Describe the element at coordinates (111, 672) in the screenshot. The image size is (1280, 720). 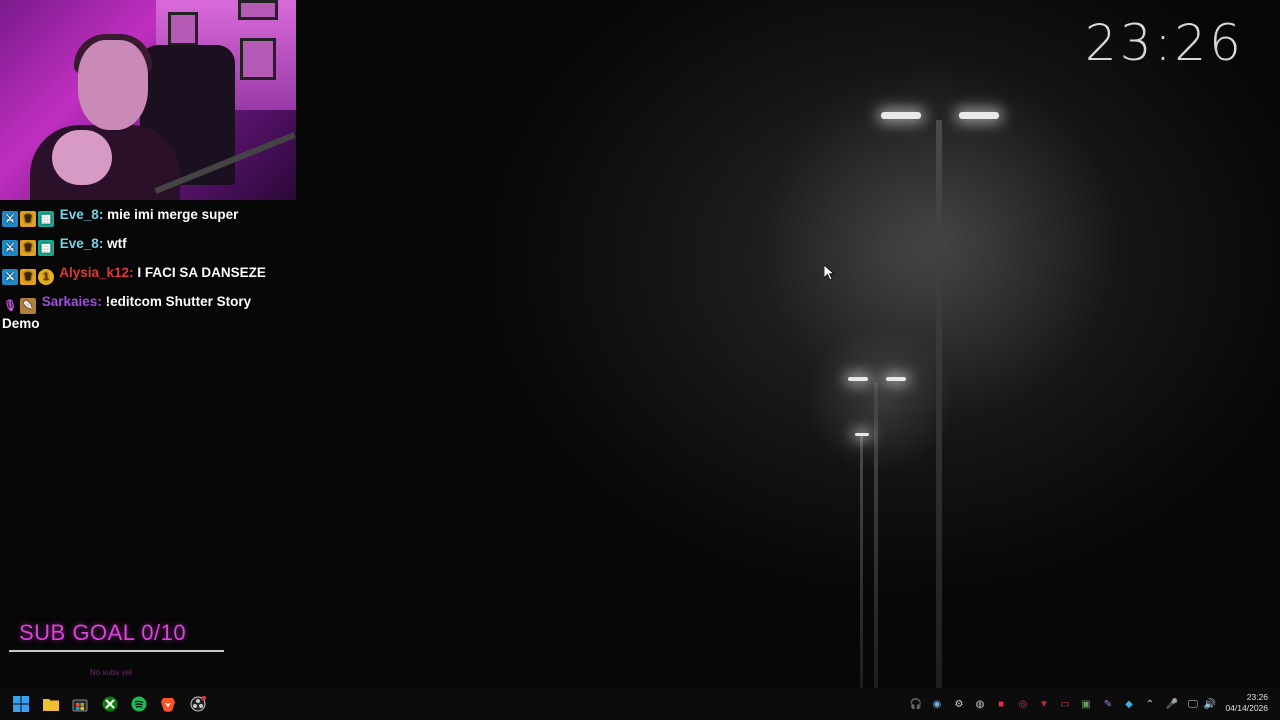
I see `sub-goal-subtext: No subs yet` at that location.